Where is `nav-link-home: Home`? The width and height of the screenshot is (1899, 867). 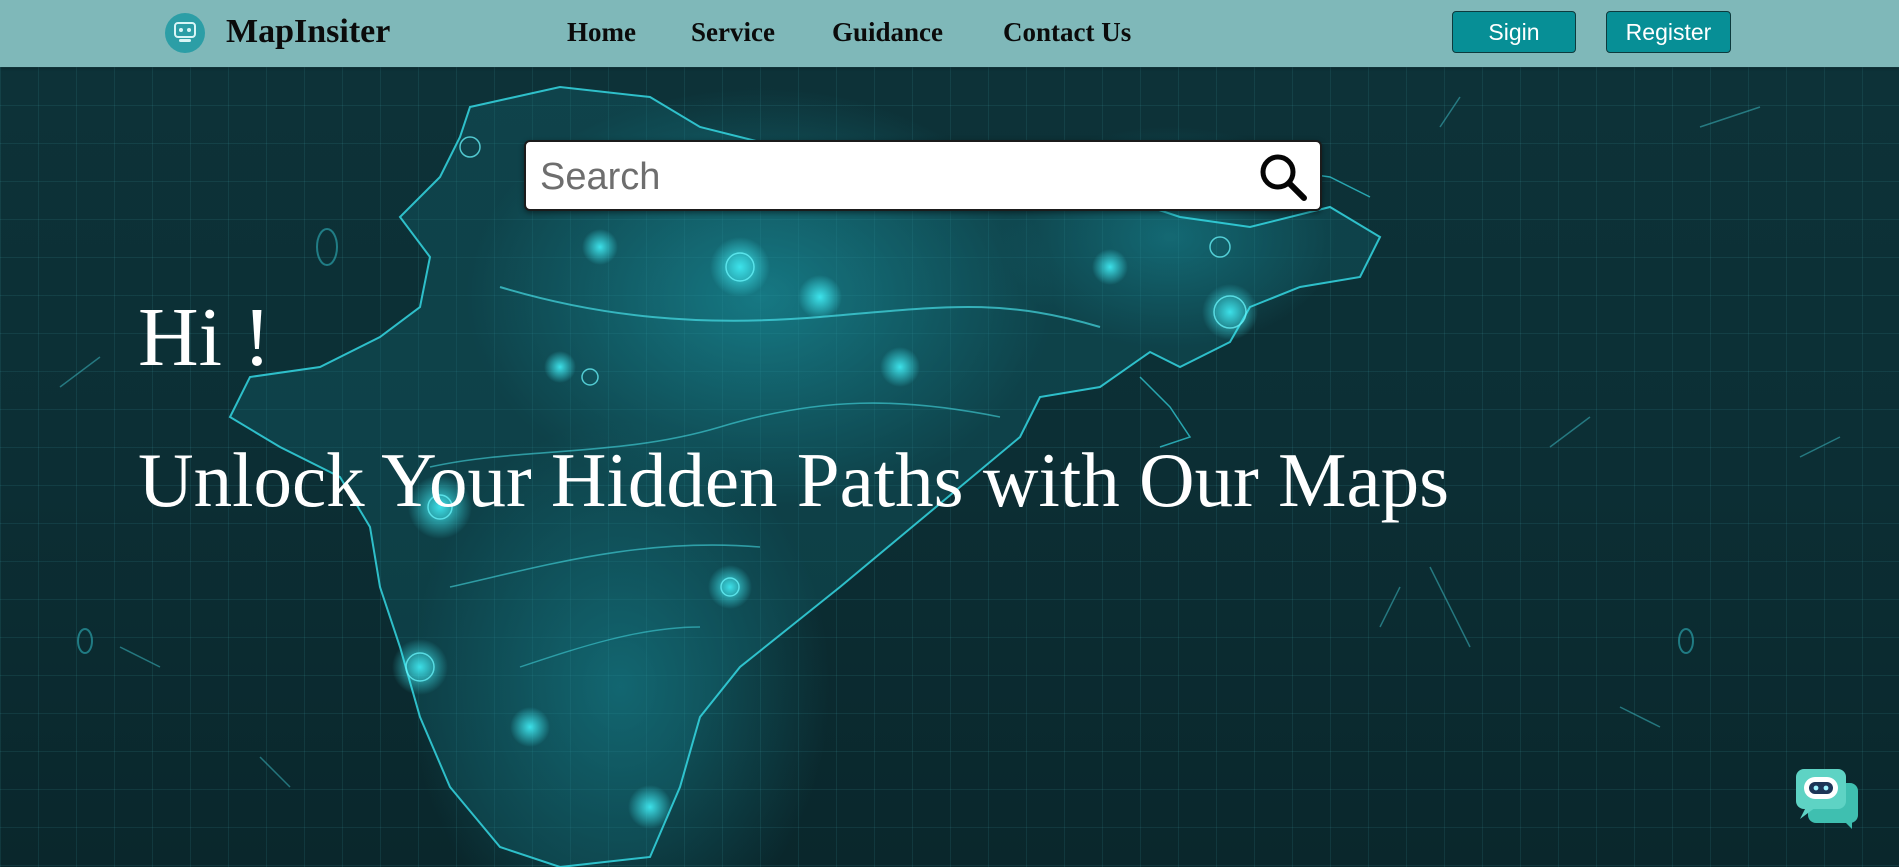 nav-link-home: Home is located at coordinates (601, 32).